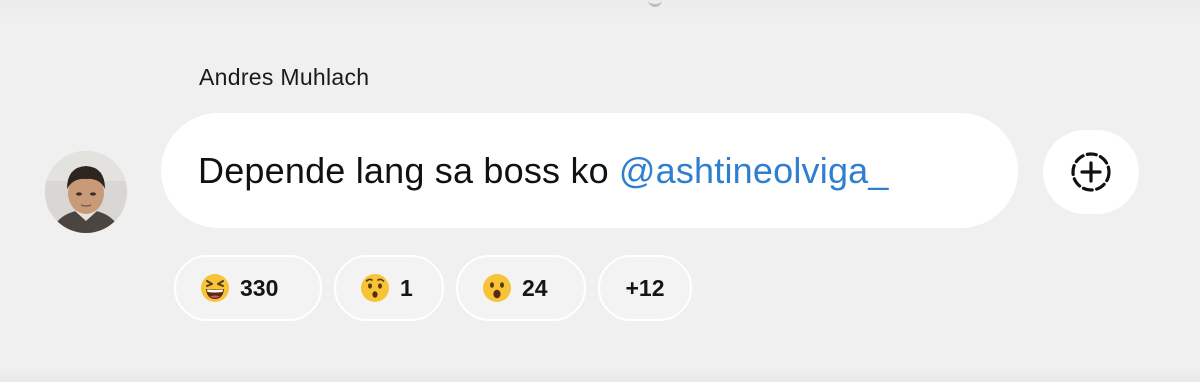 The image size is (1200, 382). Describe the element at coordinates (535, 287) in the screenshot. I see `reaction-count: 24` at that location.